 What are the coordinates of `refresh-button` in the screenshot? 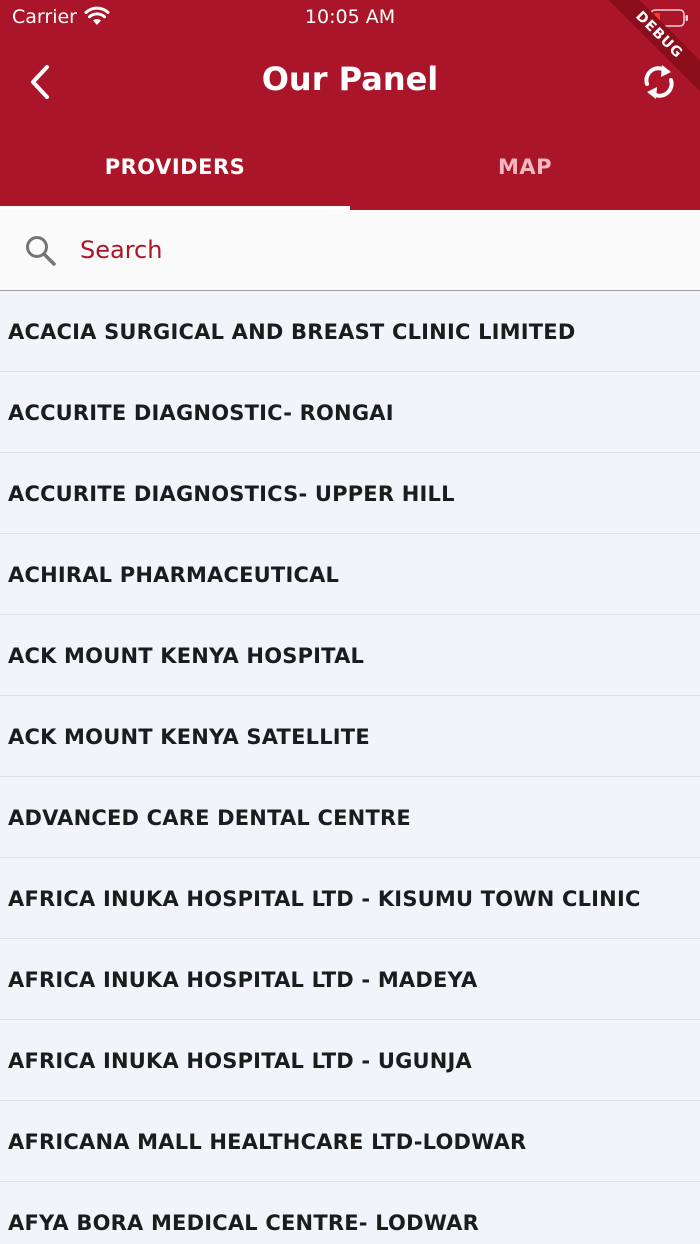 It's located at (659, 82).